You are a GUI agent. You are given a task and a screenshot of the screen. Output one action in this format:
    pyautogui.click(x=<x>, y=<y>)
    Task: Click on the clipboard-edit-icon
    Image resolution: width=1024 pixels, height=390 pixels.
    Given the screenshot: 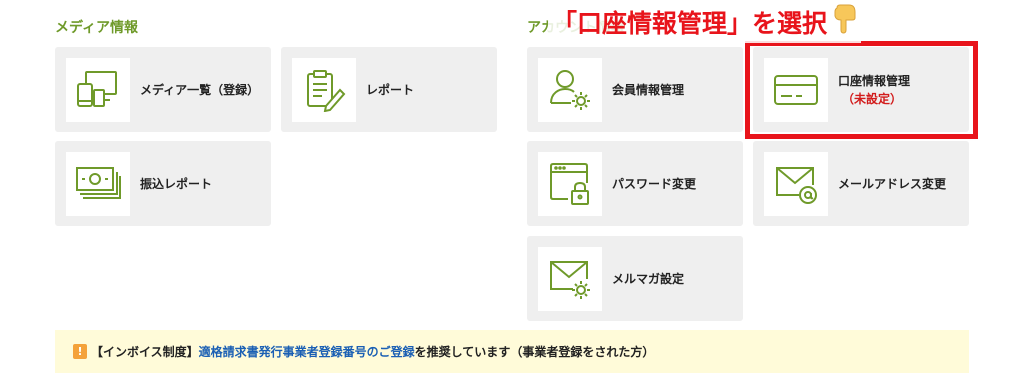 What is the action you would take?
    pyautogui.click(x=324, y=89)
    